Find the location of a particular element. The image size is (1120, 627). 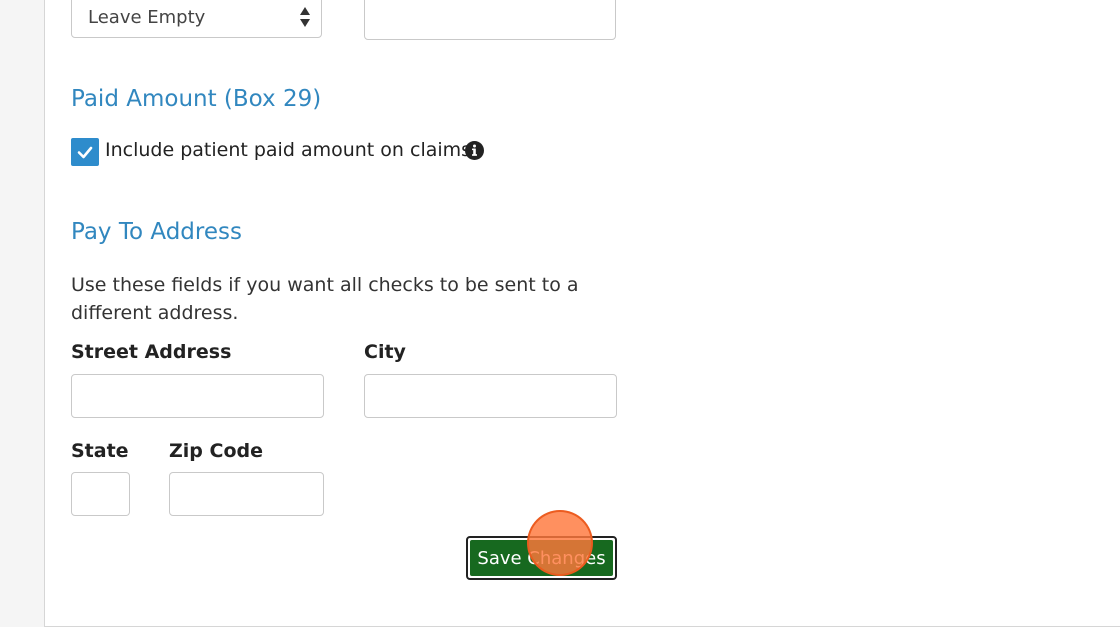

city-input is located at coordinates (490, 396).